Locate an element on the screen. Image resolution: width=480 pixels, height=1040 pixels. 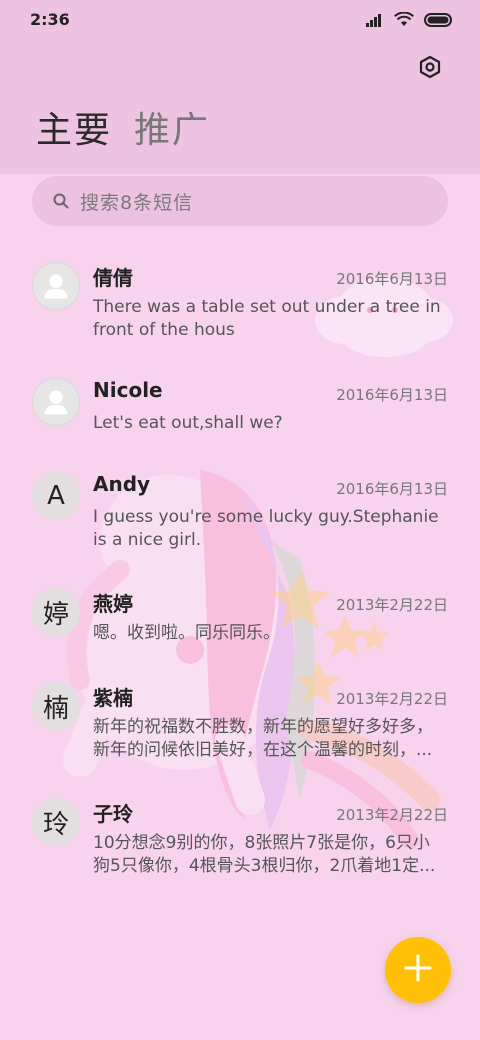
contact-name: Nicole is located at coordinates (128, 390).